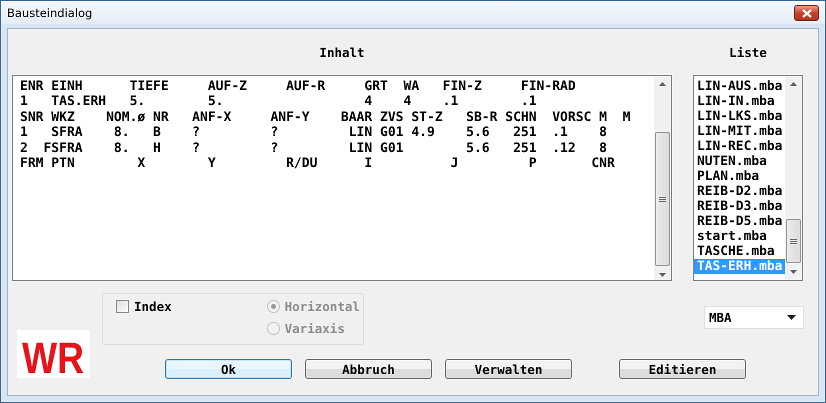  I want to click on list-item: LIN-MIT.mba, so click(739, 131).